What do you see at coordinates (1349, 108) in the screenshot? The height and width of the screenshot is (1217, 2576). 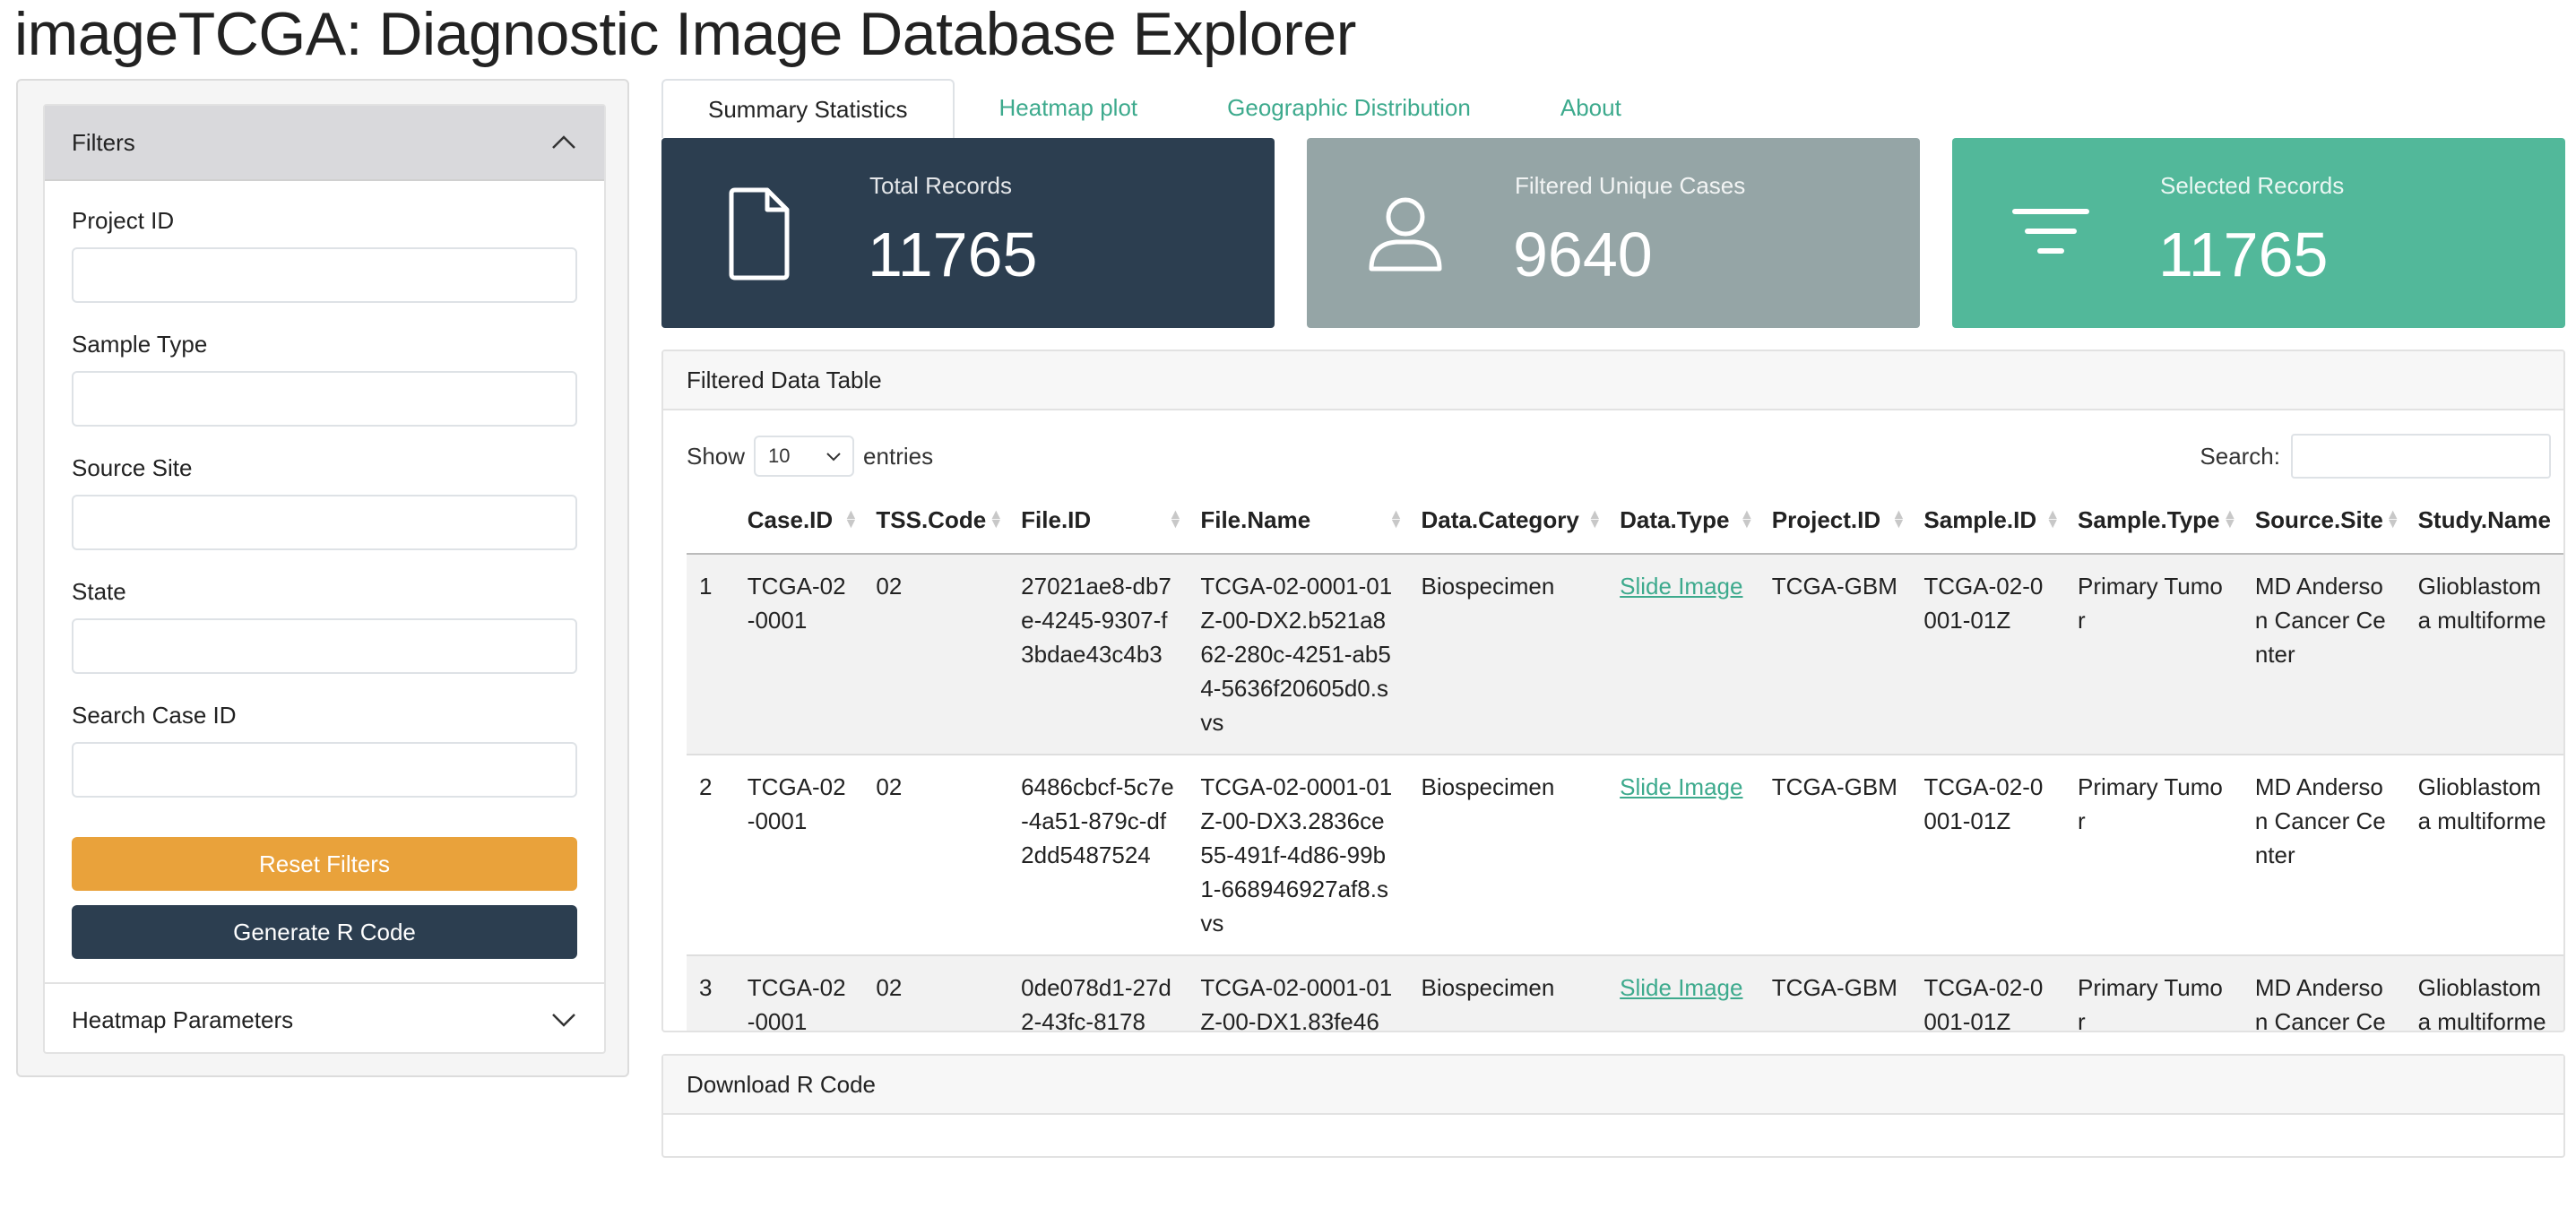 I see `tab-geographic-distribution: Geographic Distribution` at bounding box center [1349, 108].